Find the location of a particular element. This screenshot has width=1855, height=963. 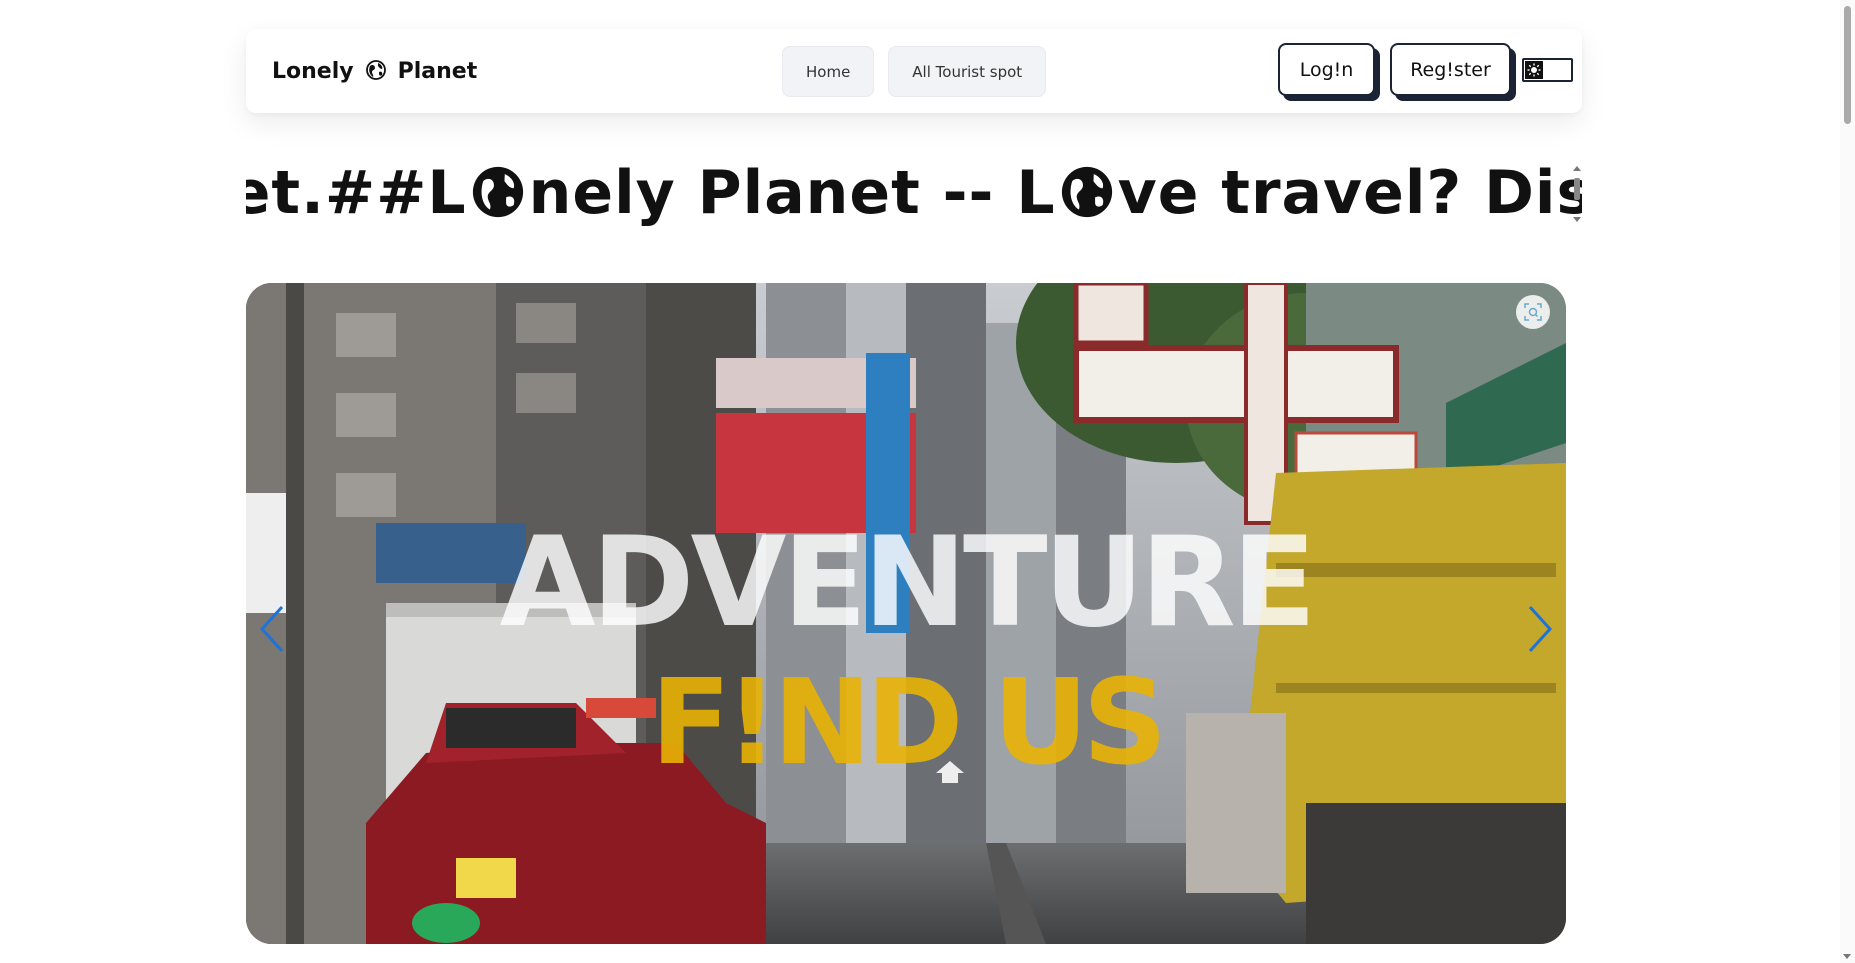

register-button: Reg!ster is located at coordinates (1450, 69).